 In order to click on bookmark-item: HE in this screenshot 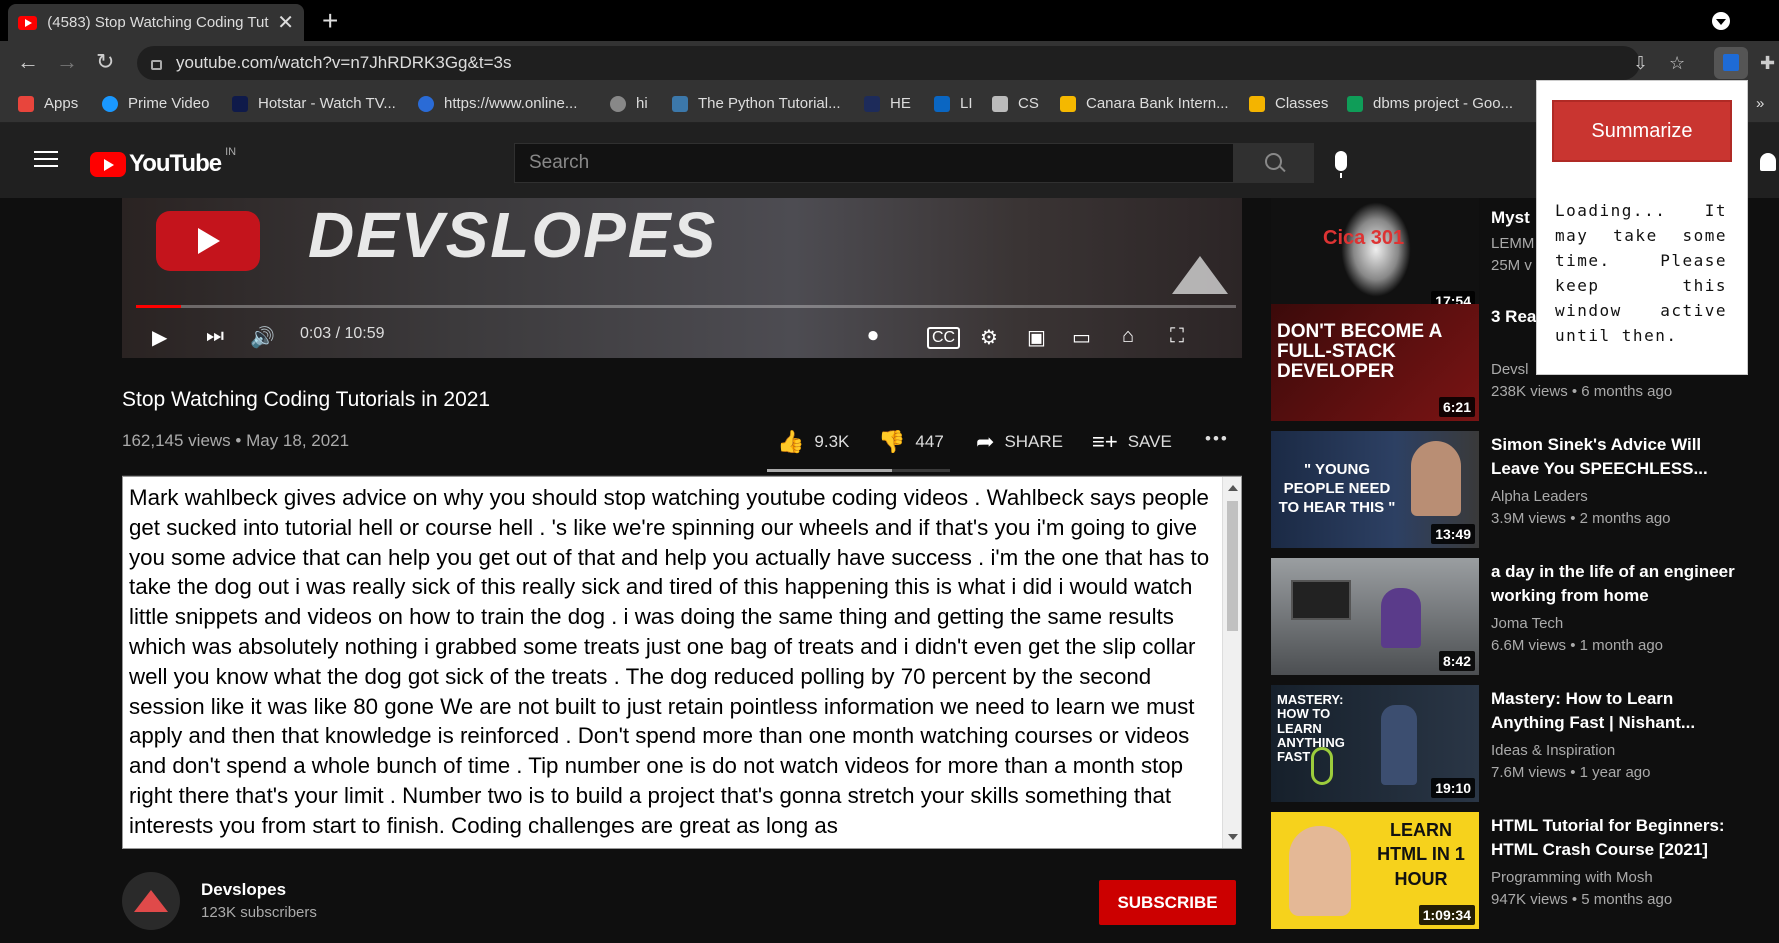, I will do `click(887, 103)`.